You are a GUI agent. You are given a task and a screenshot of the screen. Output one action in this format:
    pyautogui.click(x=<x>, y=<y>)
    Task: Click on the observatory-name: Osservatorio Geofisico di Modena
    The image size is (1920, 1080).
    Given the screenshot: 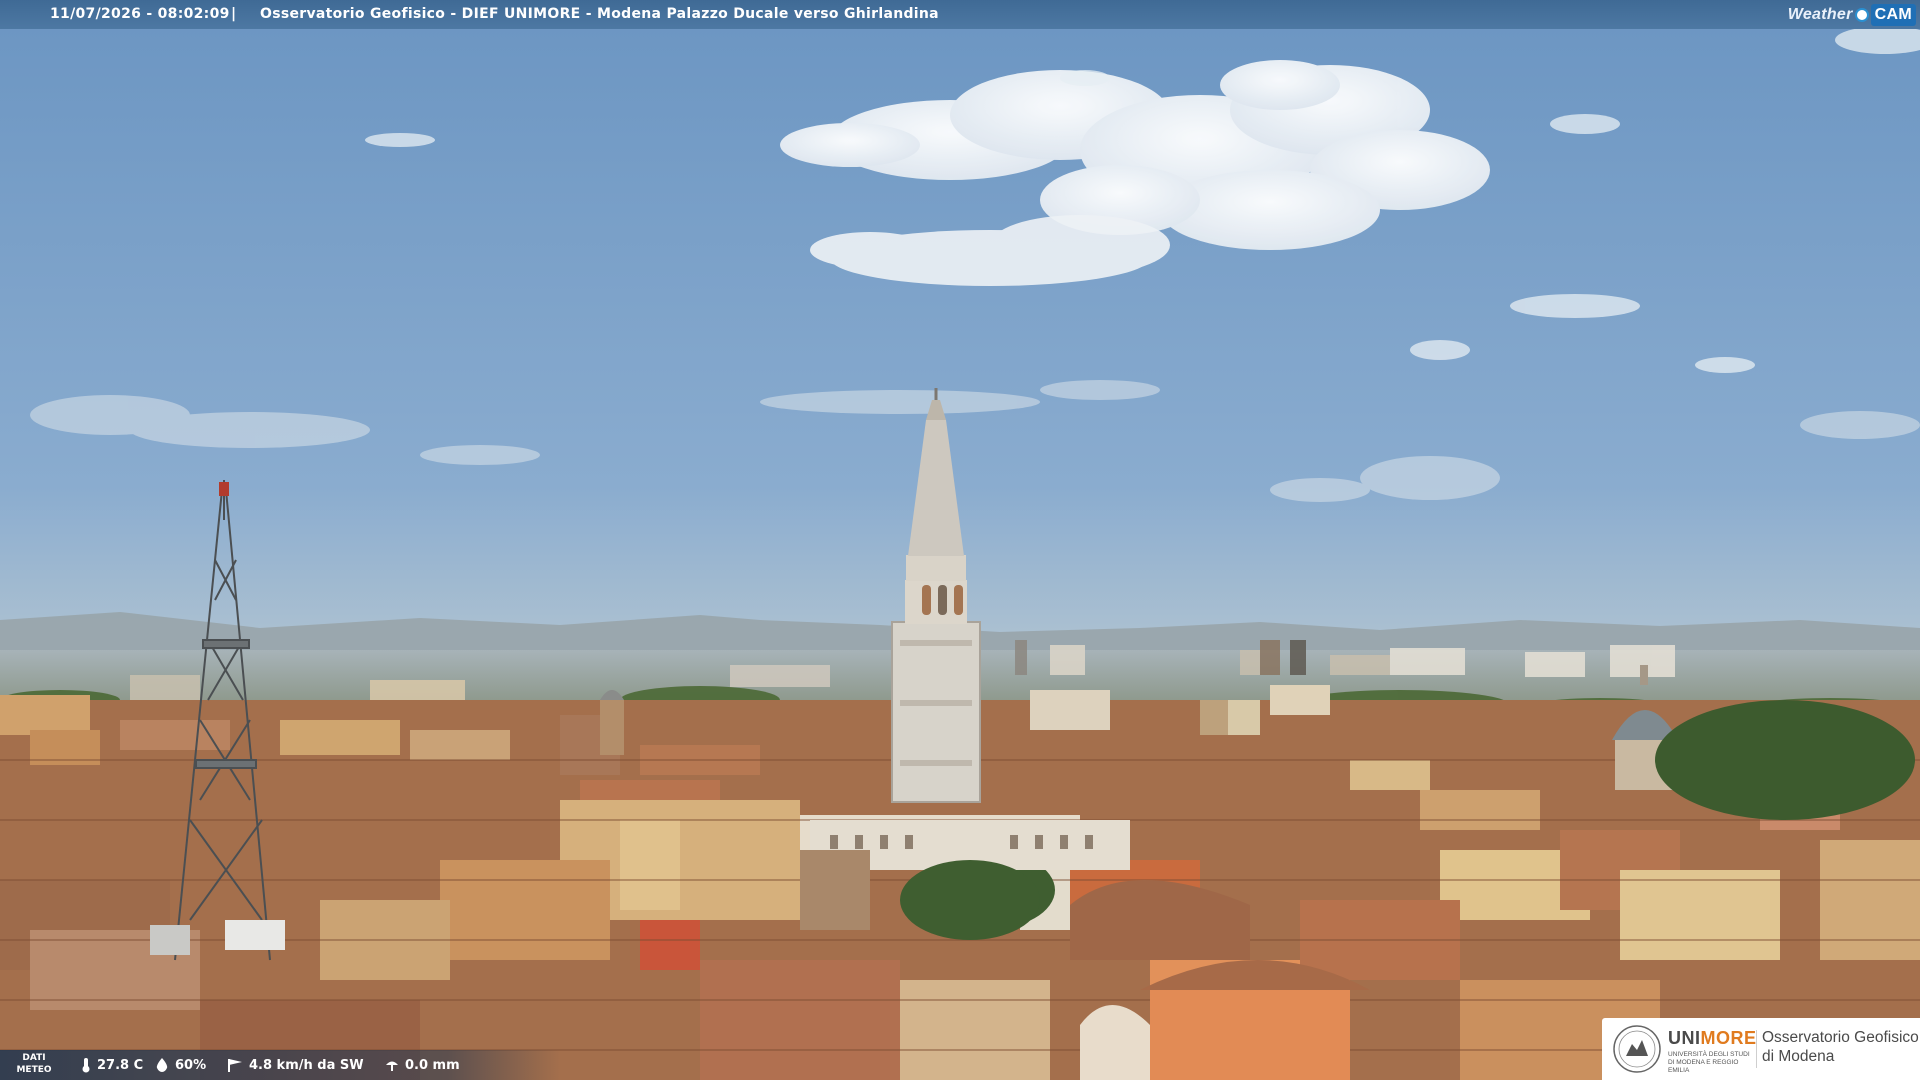 What is the action you would take?
    pyautogui.click(x=1840, y=1047)
    